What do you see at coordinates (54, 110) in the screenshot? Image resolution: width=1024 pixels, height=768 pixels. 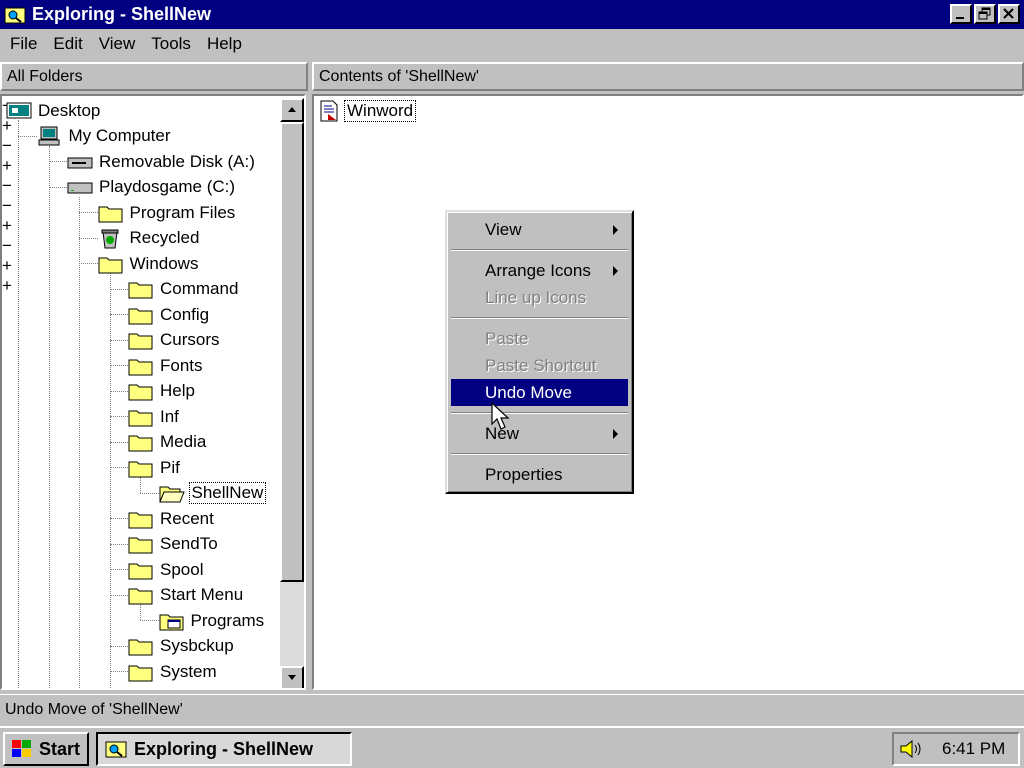 I see `tree-item: Desktop` at bounding box center [54, 110].